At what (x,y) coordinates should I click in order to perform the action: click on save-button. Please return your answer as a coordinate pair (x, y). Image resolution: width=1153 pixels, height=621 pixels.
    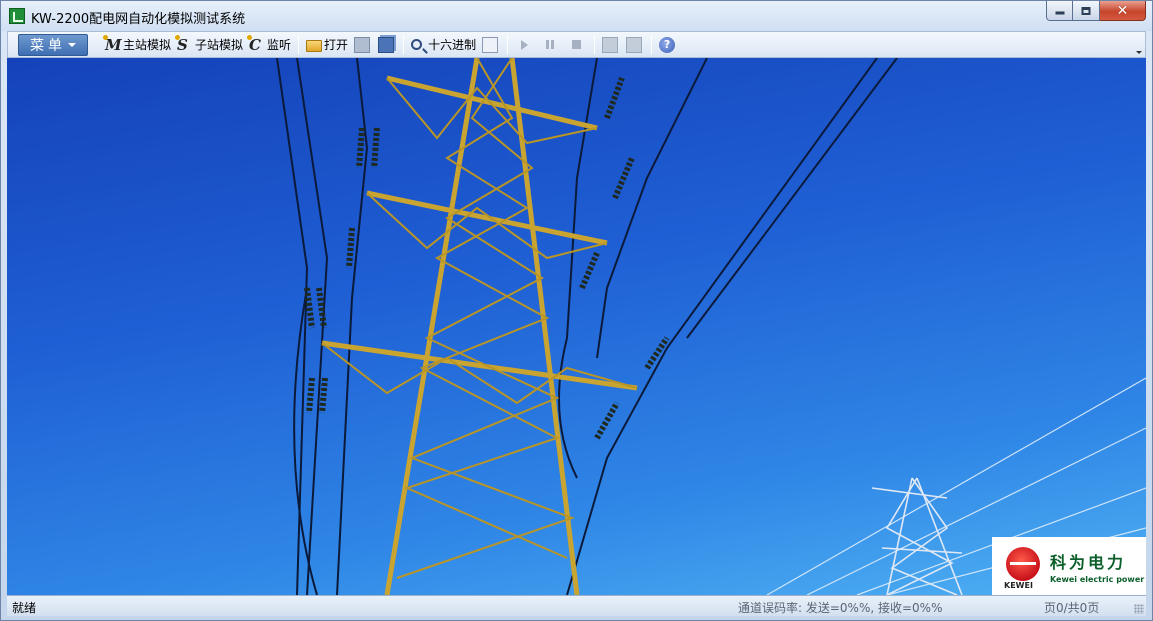
    Looking at the image, I should click on (363, 45).